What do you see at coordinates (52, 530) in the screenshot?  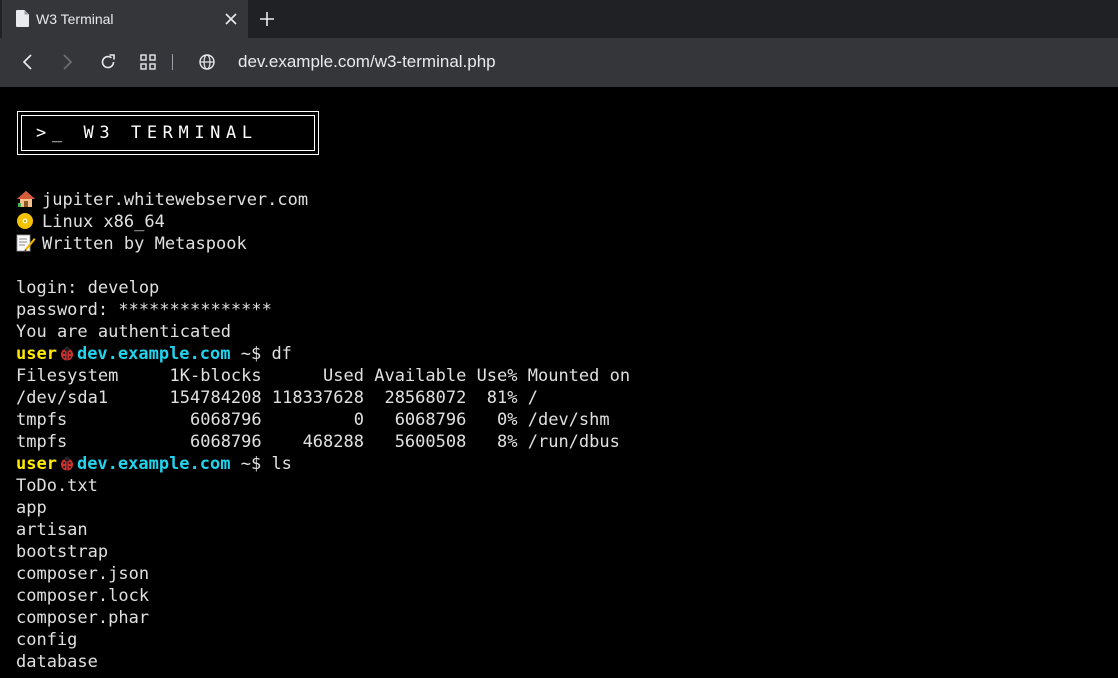 I see `output-line: artisan` at bounding box center [52, 530].